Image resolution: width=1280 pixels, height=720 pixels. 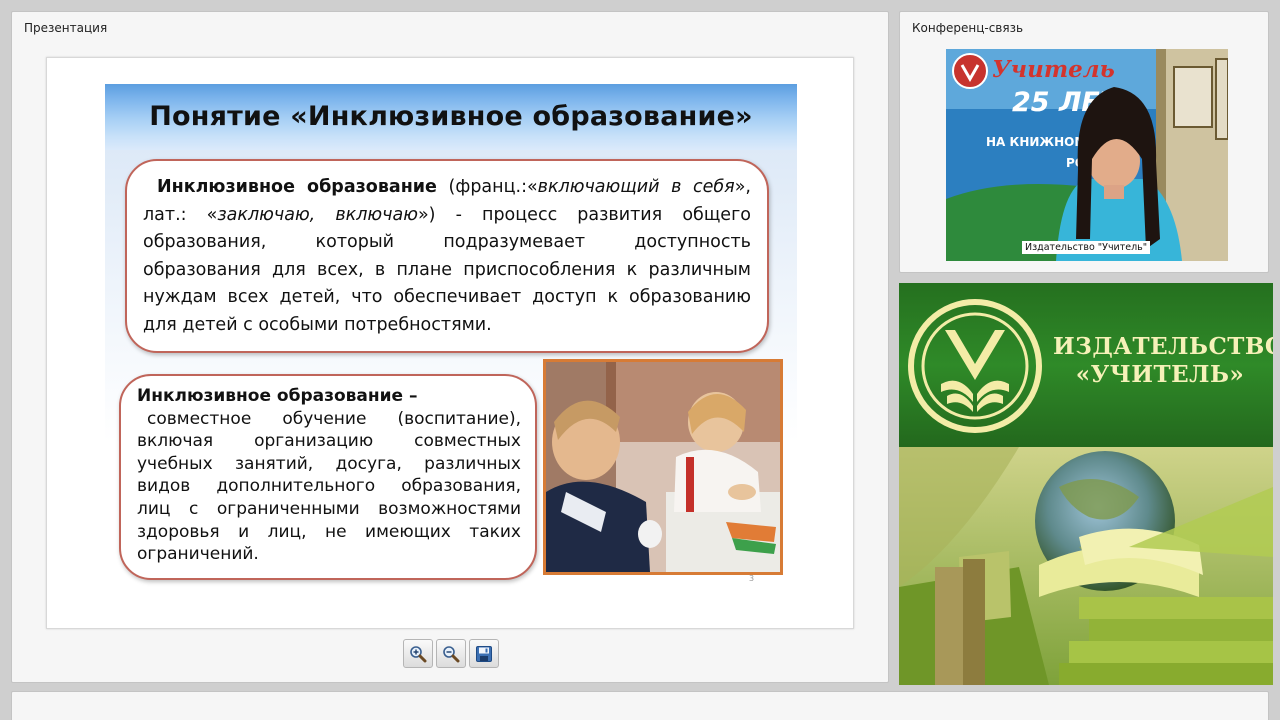 I want to click on definition-1-line-6: для детей с особыми потребностями., so click(x=317, y=324).